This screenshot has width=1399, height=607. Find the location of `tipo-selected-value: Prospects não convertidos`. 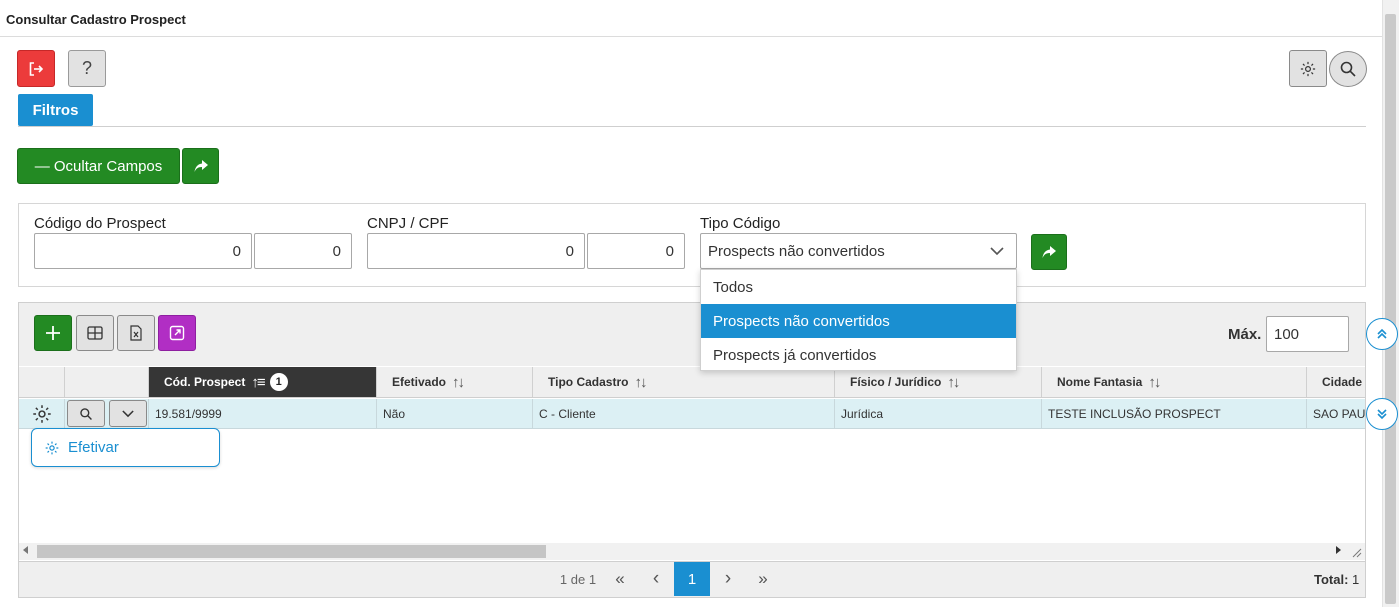

tipo-selected-value: Prospects não convertidos is located at coordinates (796, 251).